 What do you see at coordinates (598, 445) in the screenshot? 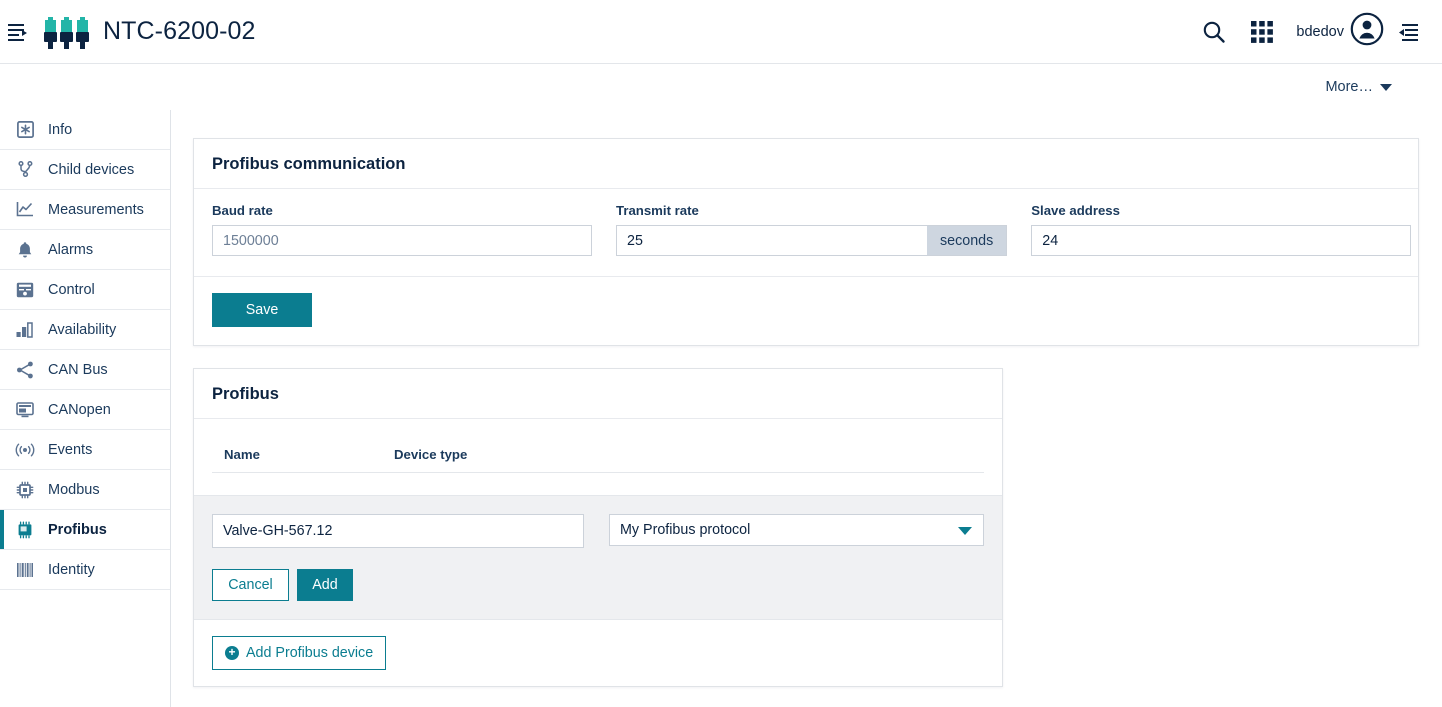
I see `profibus-table-header: Name Device type` at bounding box center [598, 445].